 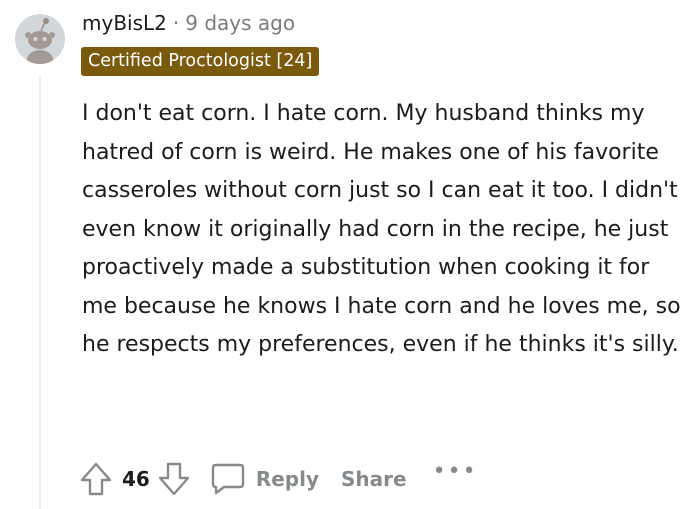 I want to click on comment-header: myBisL2 · 9 days ago, so click(x=188, y=23).